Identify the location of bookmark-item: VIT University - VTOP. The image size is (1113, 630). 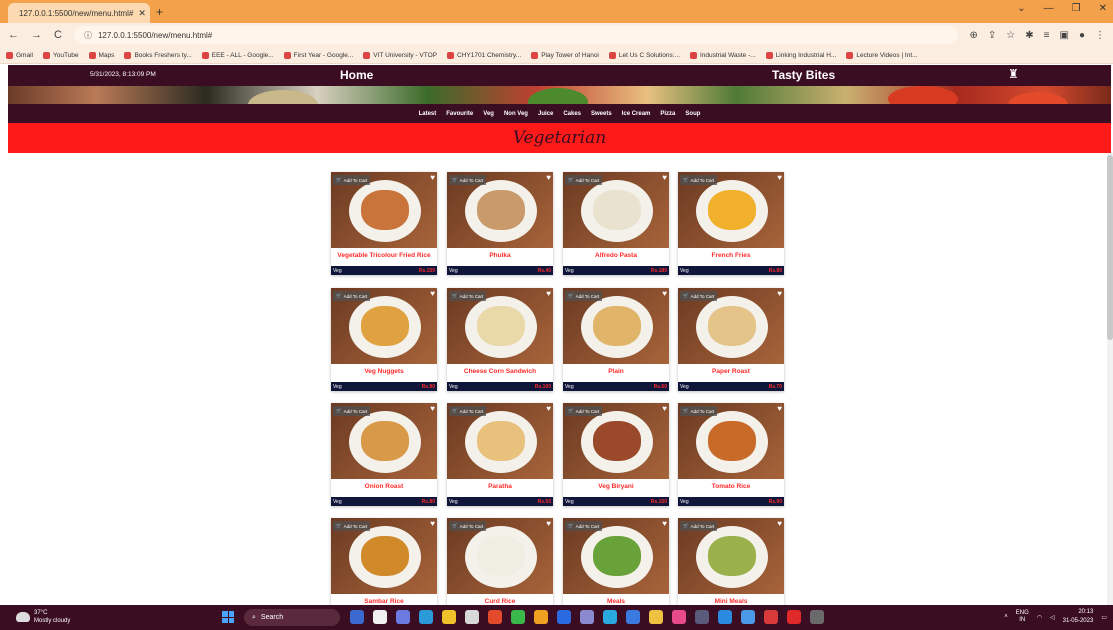
(400, 55).